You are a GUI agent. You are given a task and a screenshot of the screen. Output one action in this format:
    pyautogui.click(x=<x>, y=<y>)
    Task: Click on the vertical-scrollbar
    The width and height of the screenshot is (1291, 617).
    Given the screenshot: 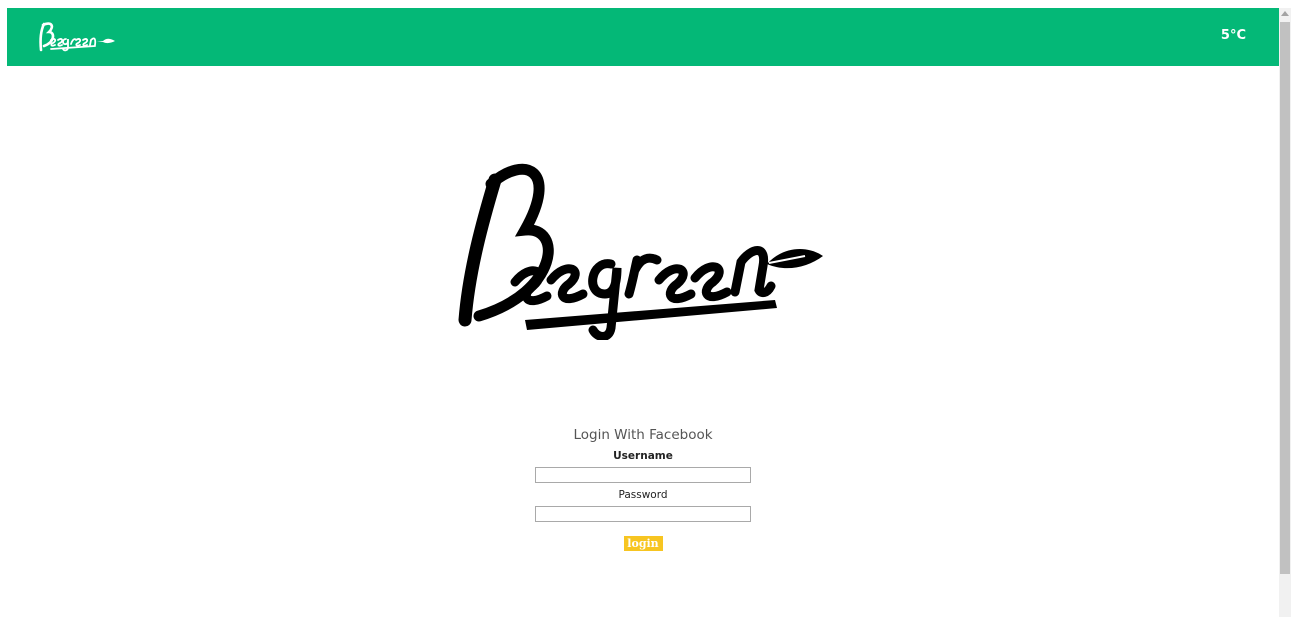 What is the action you would take?
    pyautogui.click(x=1285, y=312)
    